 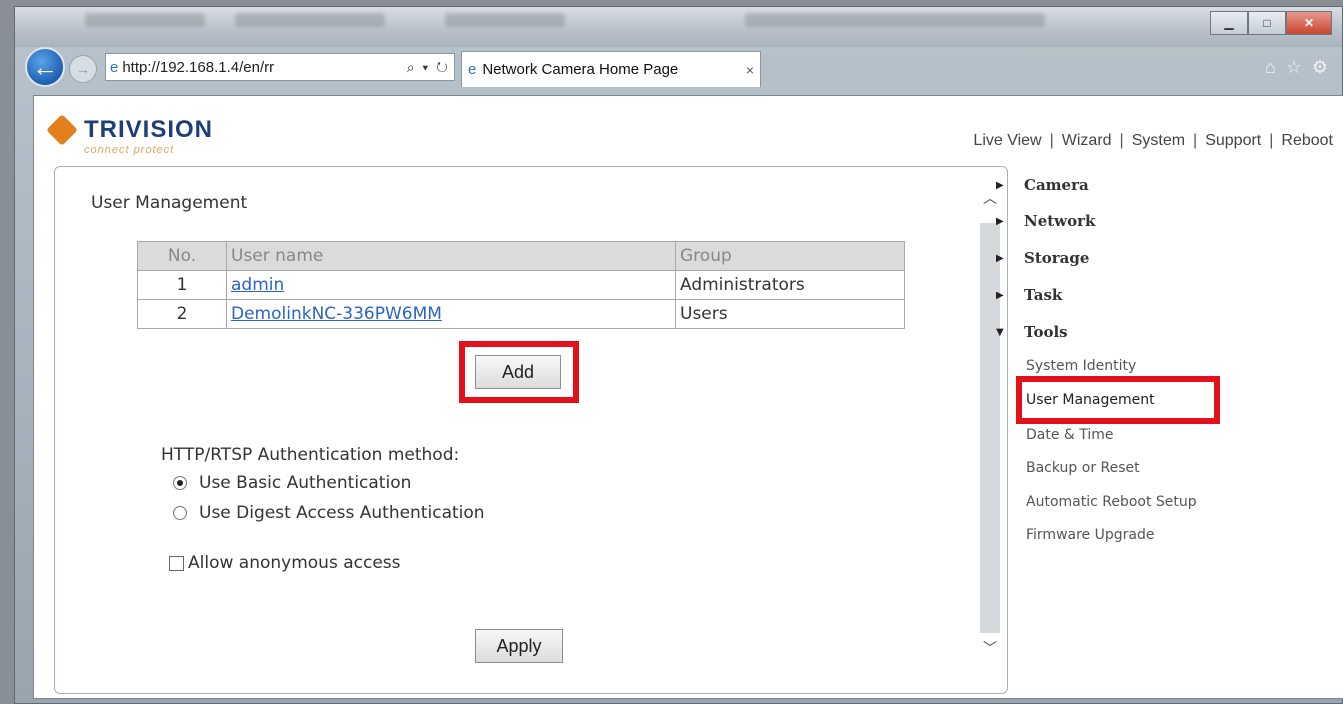 I want to click on address-text: http://192.168.1.4/en/rr, so click(x=198, y=67).